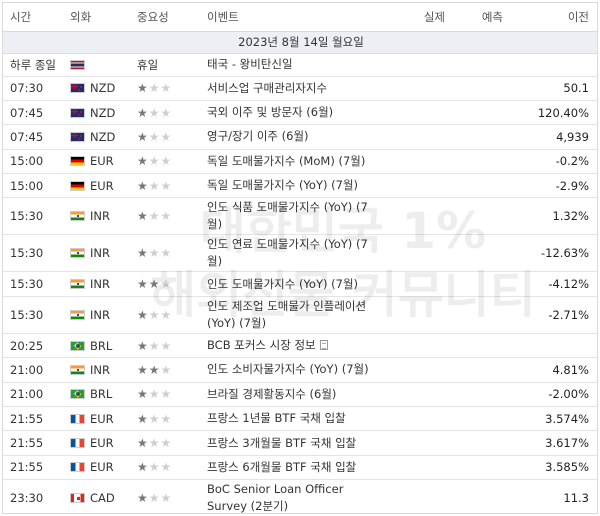  I want to click on table-row: 07:45 NZD ★★★ 영구/장기 이주 (6월) 4,939, so click(300, 137).